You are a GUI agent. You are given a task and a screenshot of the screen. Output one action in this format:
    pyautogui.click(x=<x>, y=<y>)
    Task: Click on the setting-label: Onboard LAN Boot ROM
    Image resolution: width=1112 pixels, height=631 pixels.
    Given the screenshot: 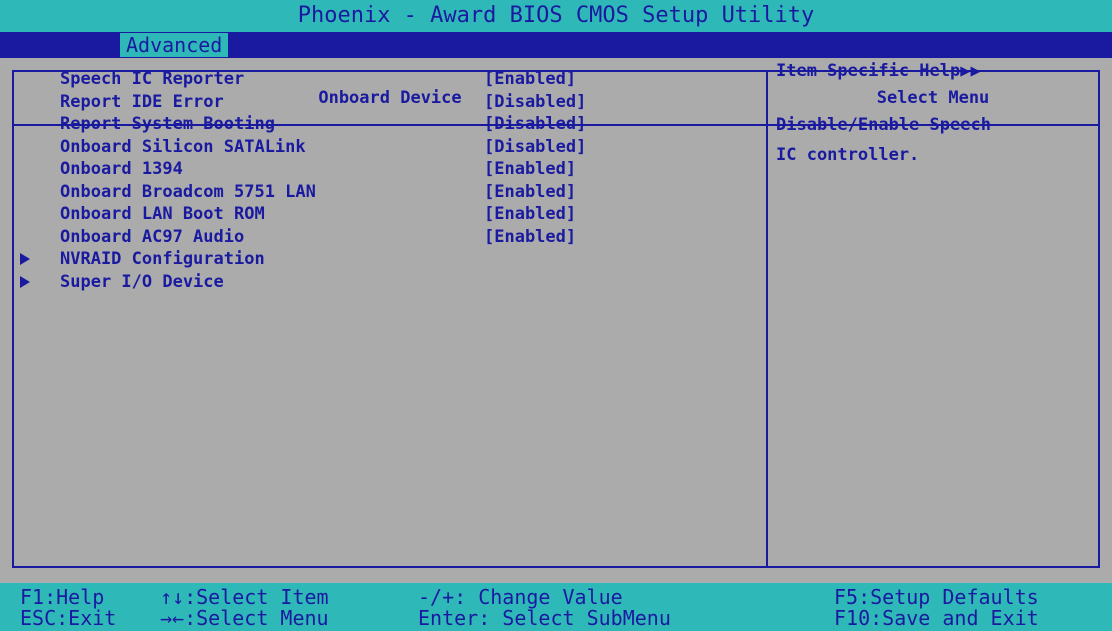 What is the action you would take?
    pyautogui.click(x=162, y=214)
    